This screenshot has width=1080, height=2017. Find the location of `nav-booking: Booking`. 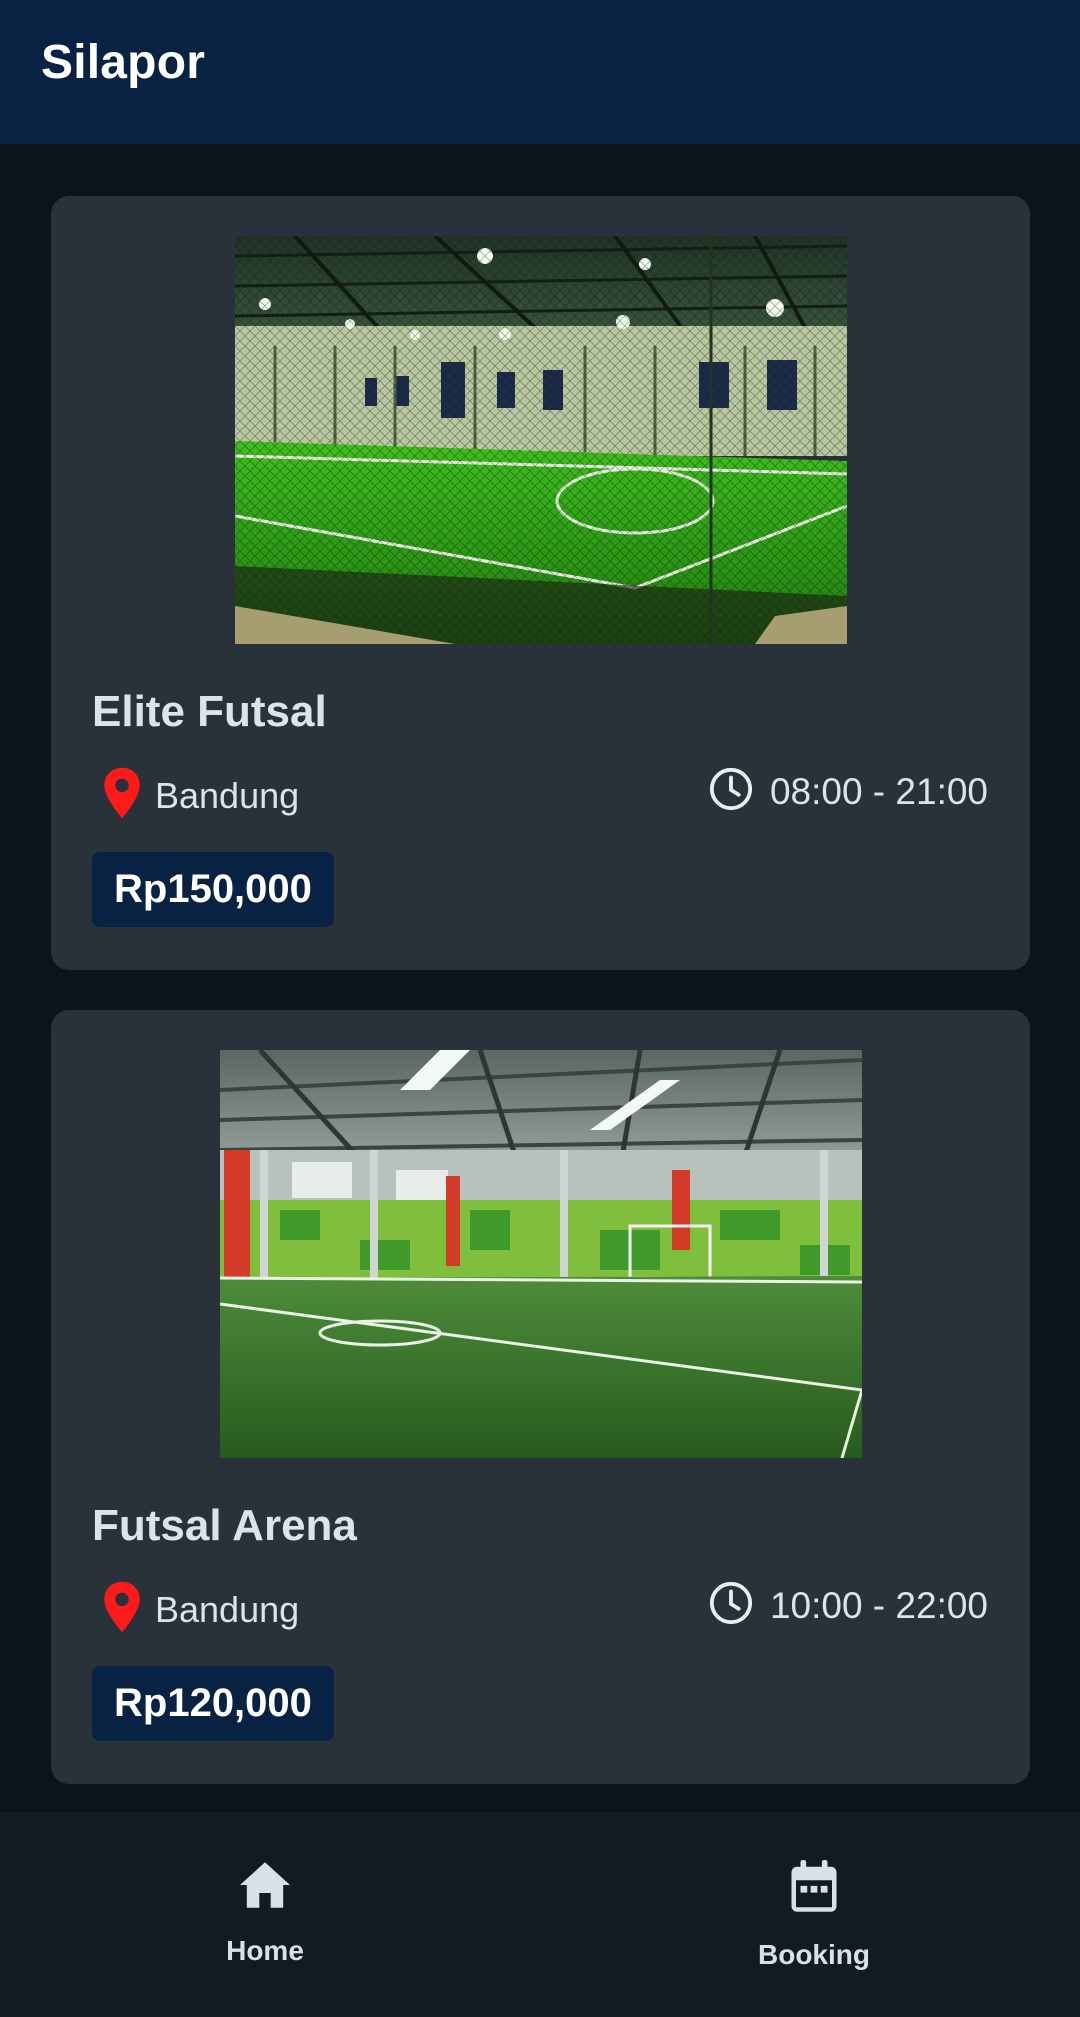

nav-booking: Booking is located at coordinates (814, 1914).